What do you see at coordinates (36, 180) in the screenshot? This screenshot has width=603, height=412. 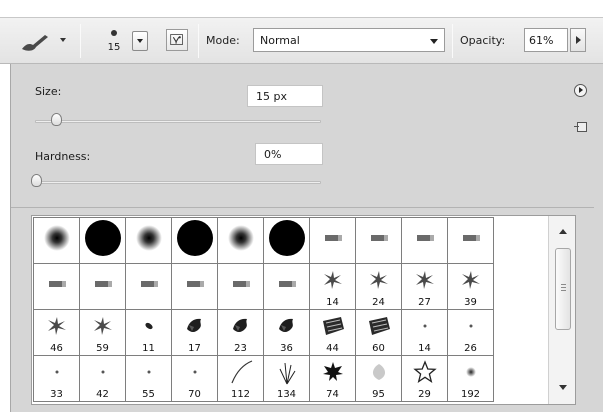 I see `hardness-slider-thumb` at bounding box center [36, 180].